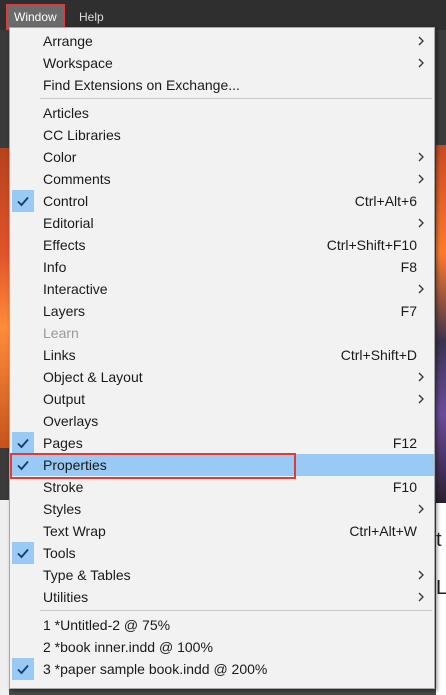 The image size is (446, 695). Describe the element at coordinates (222, 311) in the screenshot. I see `menu-item-layers: Layers F7` at that location.